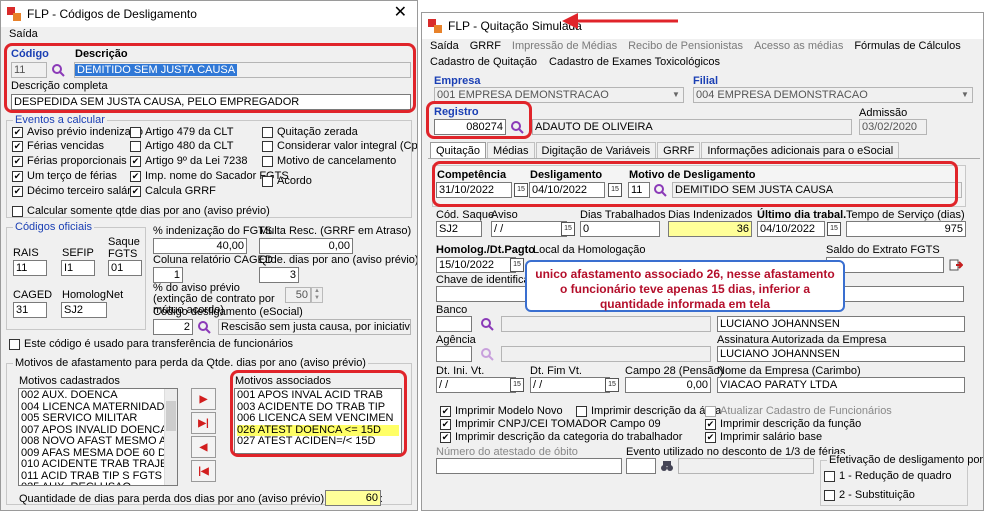 The width and height of the screenshot is (984, 511). Describe the element at coordinates (798, 46) in the screenshot. I see `menu-acesso-medias: Acesso as médias` at that location.